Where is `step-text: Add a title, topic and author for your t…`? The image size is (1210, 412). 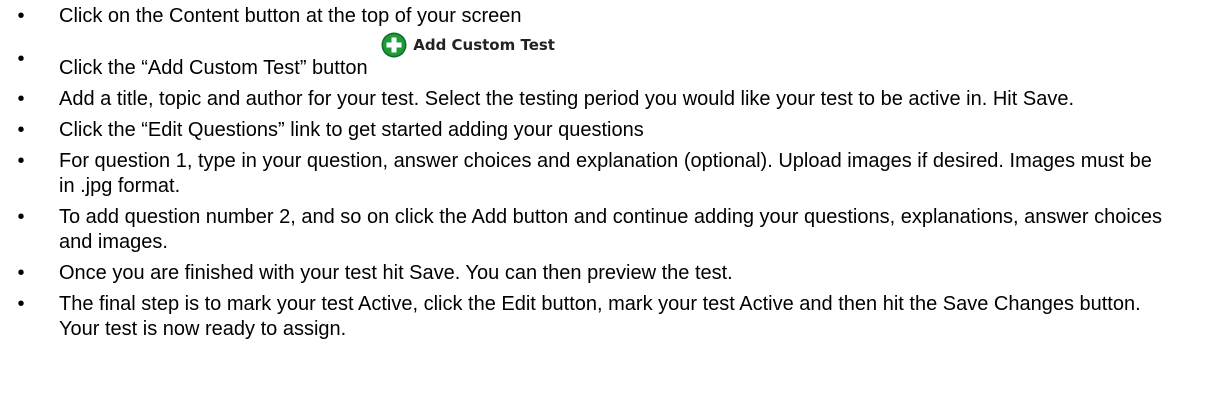 step-text: Add a title, topic and author for your t… is located at coordinates (566, 99).